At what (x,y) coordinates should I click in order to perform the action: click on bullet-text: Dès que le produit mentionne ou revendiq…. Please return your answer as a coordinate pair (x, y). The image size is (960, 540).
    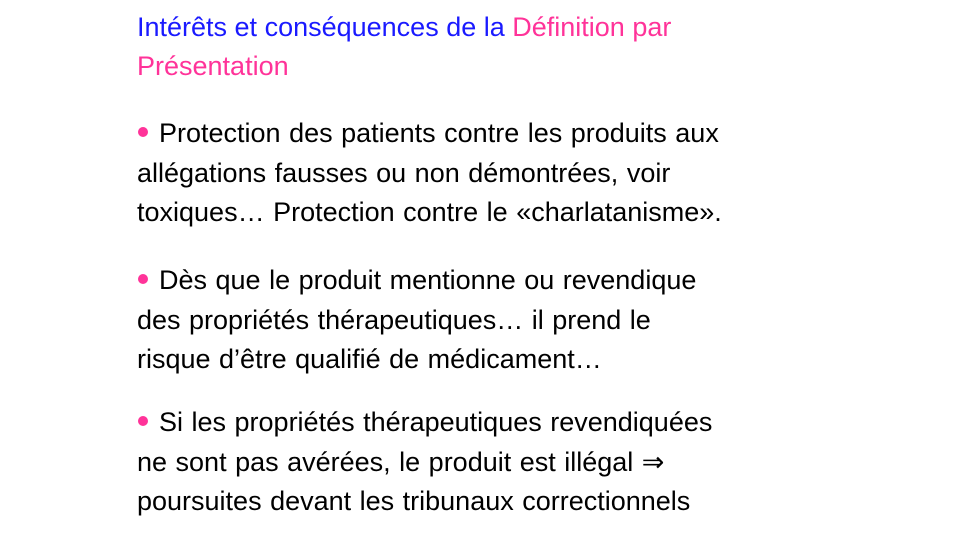
    Looking at the image, I should click on (428, 280).